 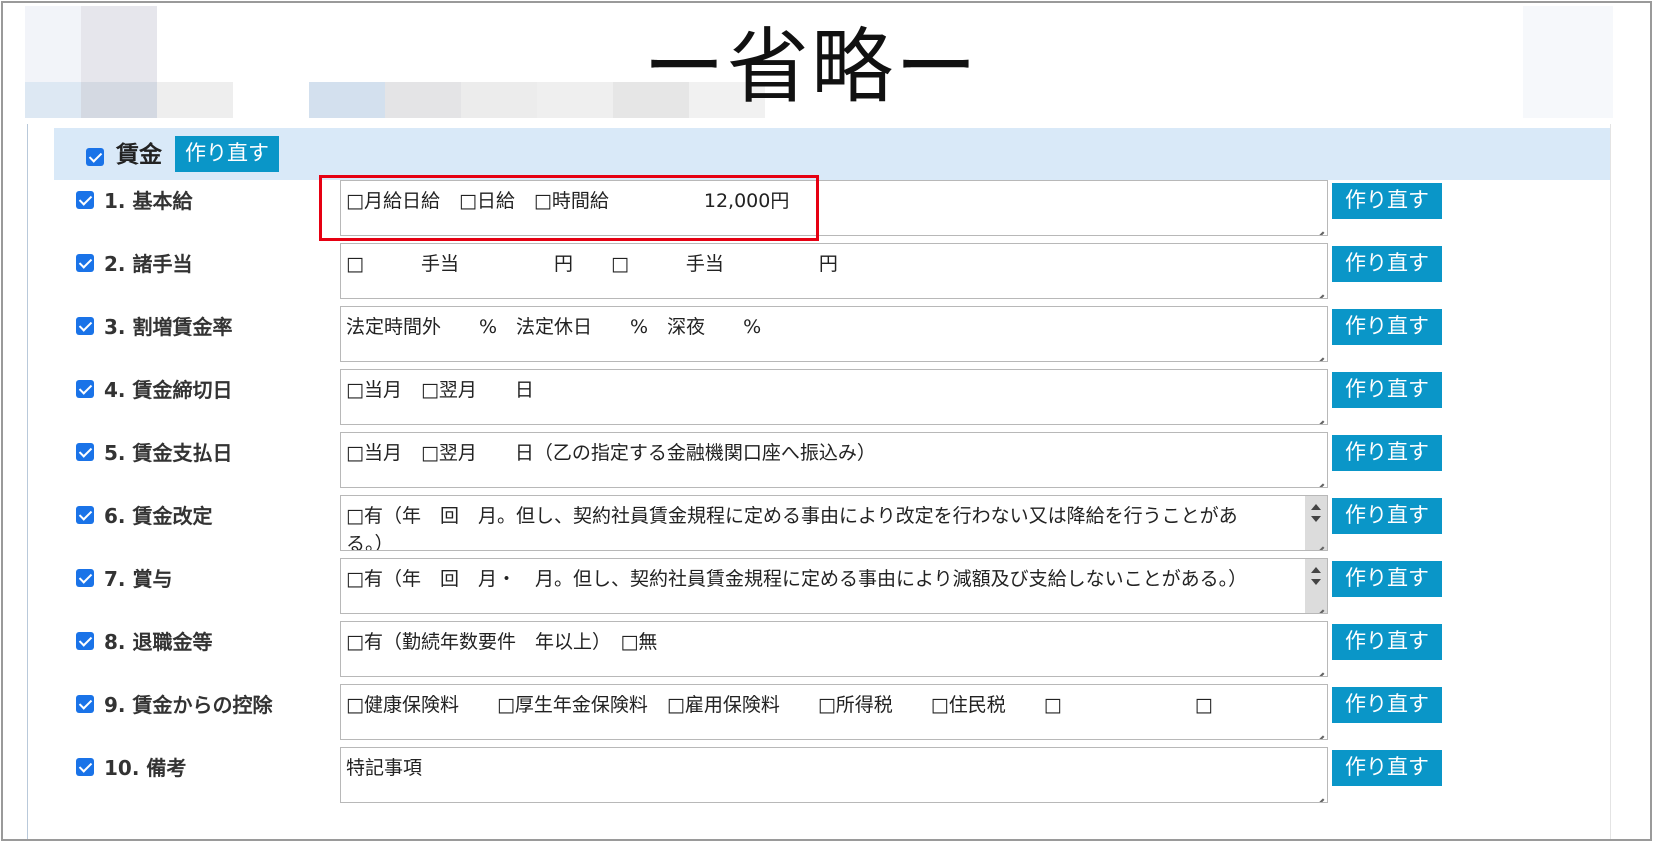 I want to click on row-closing-date: 4. 賃金締切日 □当月 □翌月 日 作り直す, so click(x=819, y=398).